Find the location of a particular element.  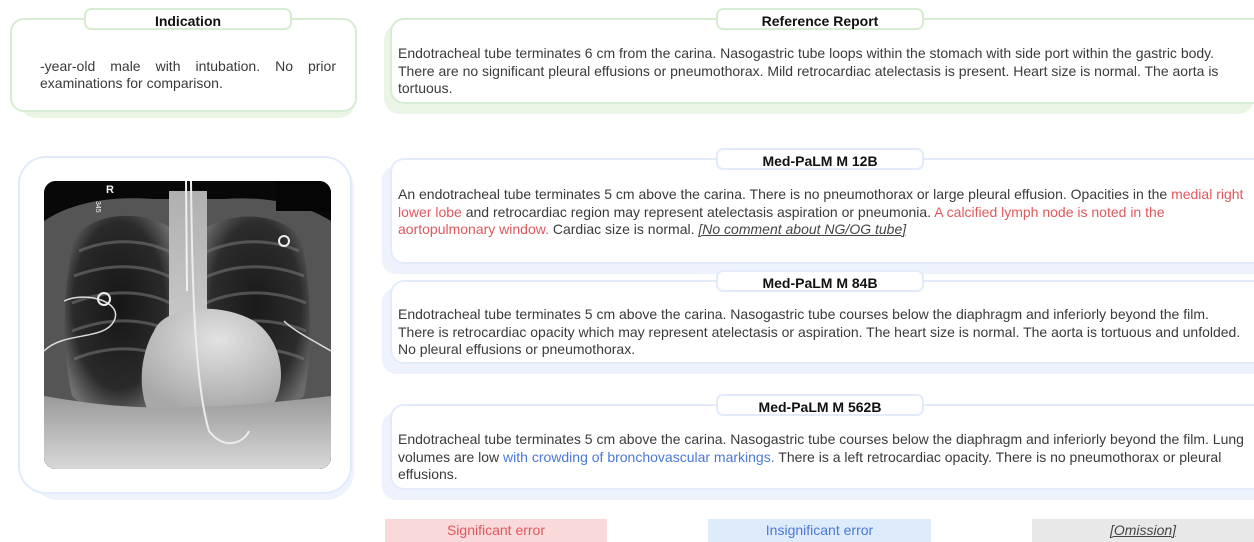

chest-xray-drawing: R 345 is located at coordinates (187, 325).